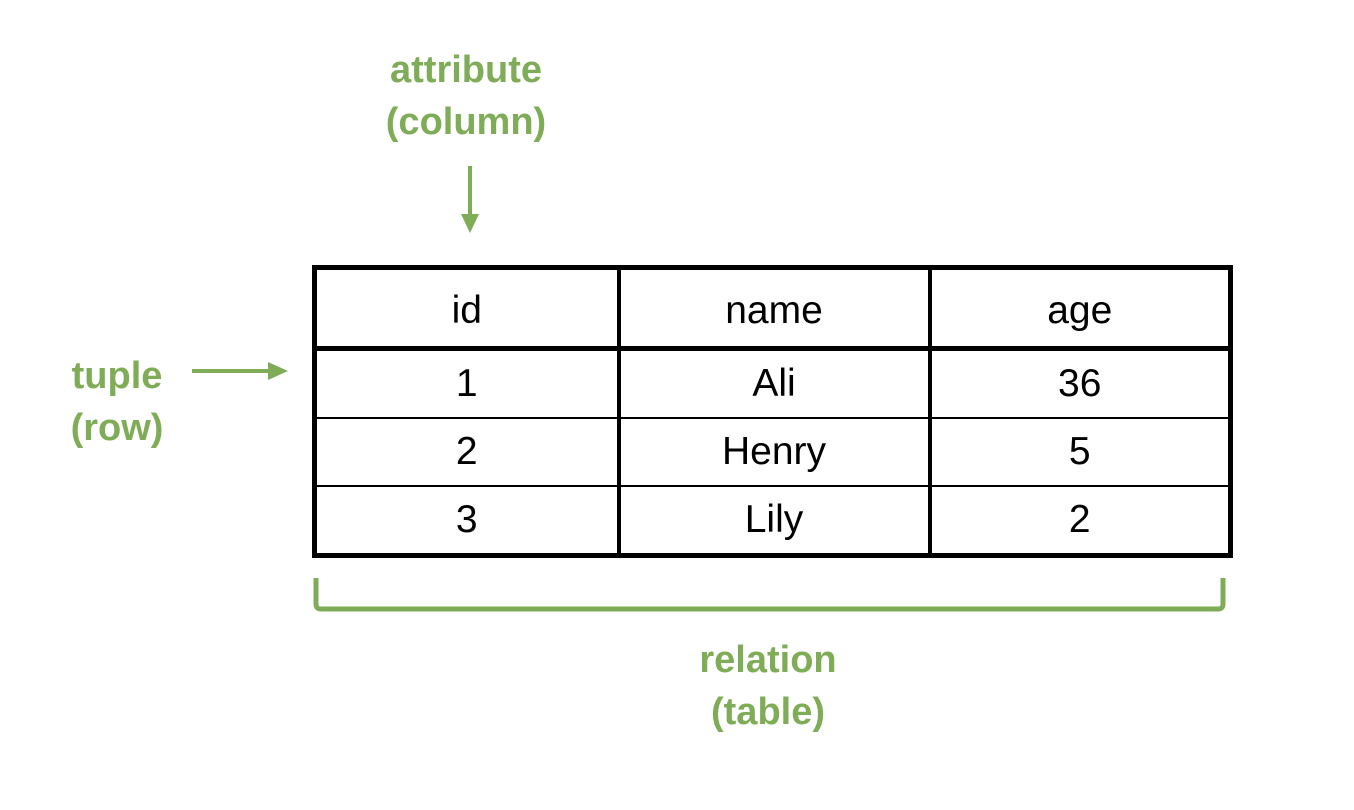 This screenshot has height=810, width=1354. I want to click on right-arrow-icon, so click(240, 371).